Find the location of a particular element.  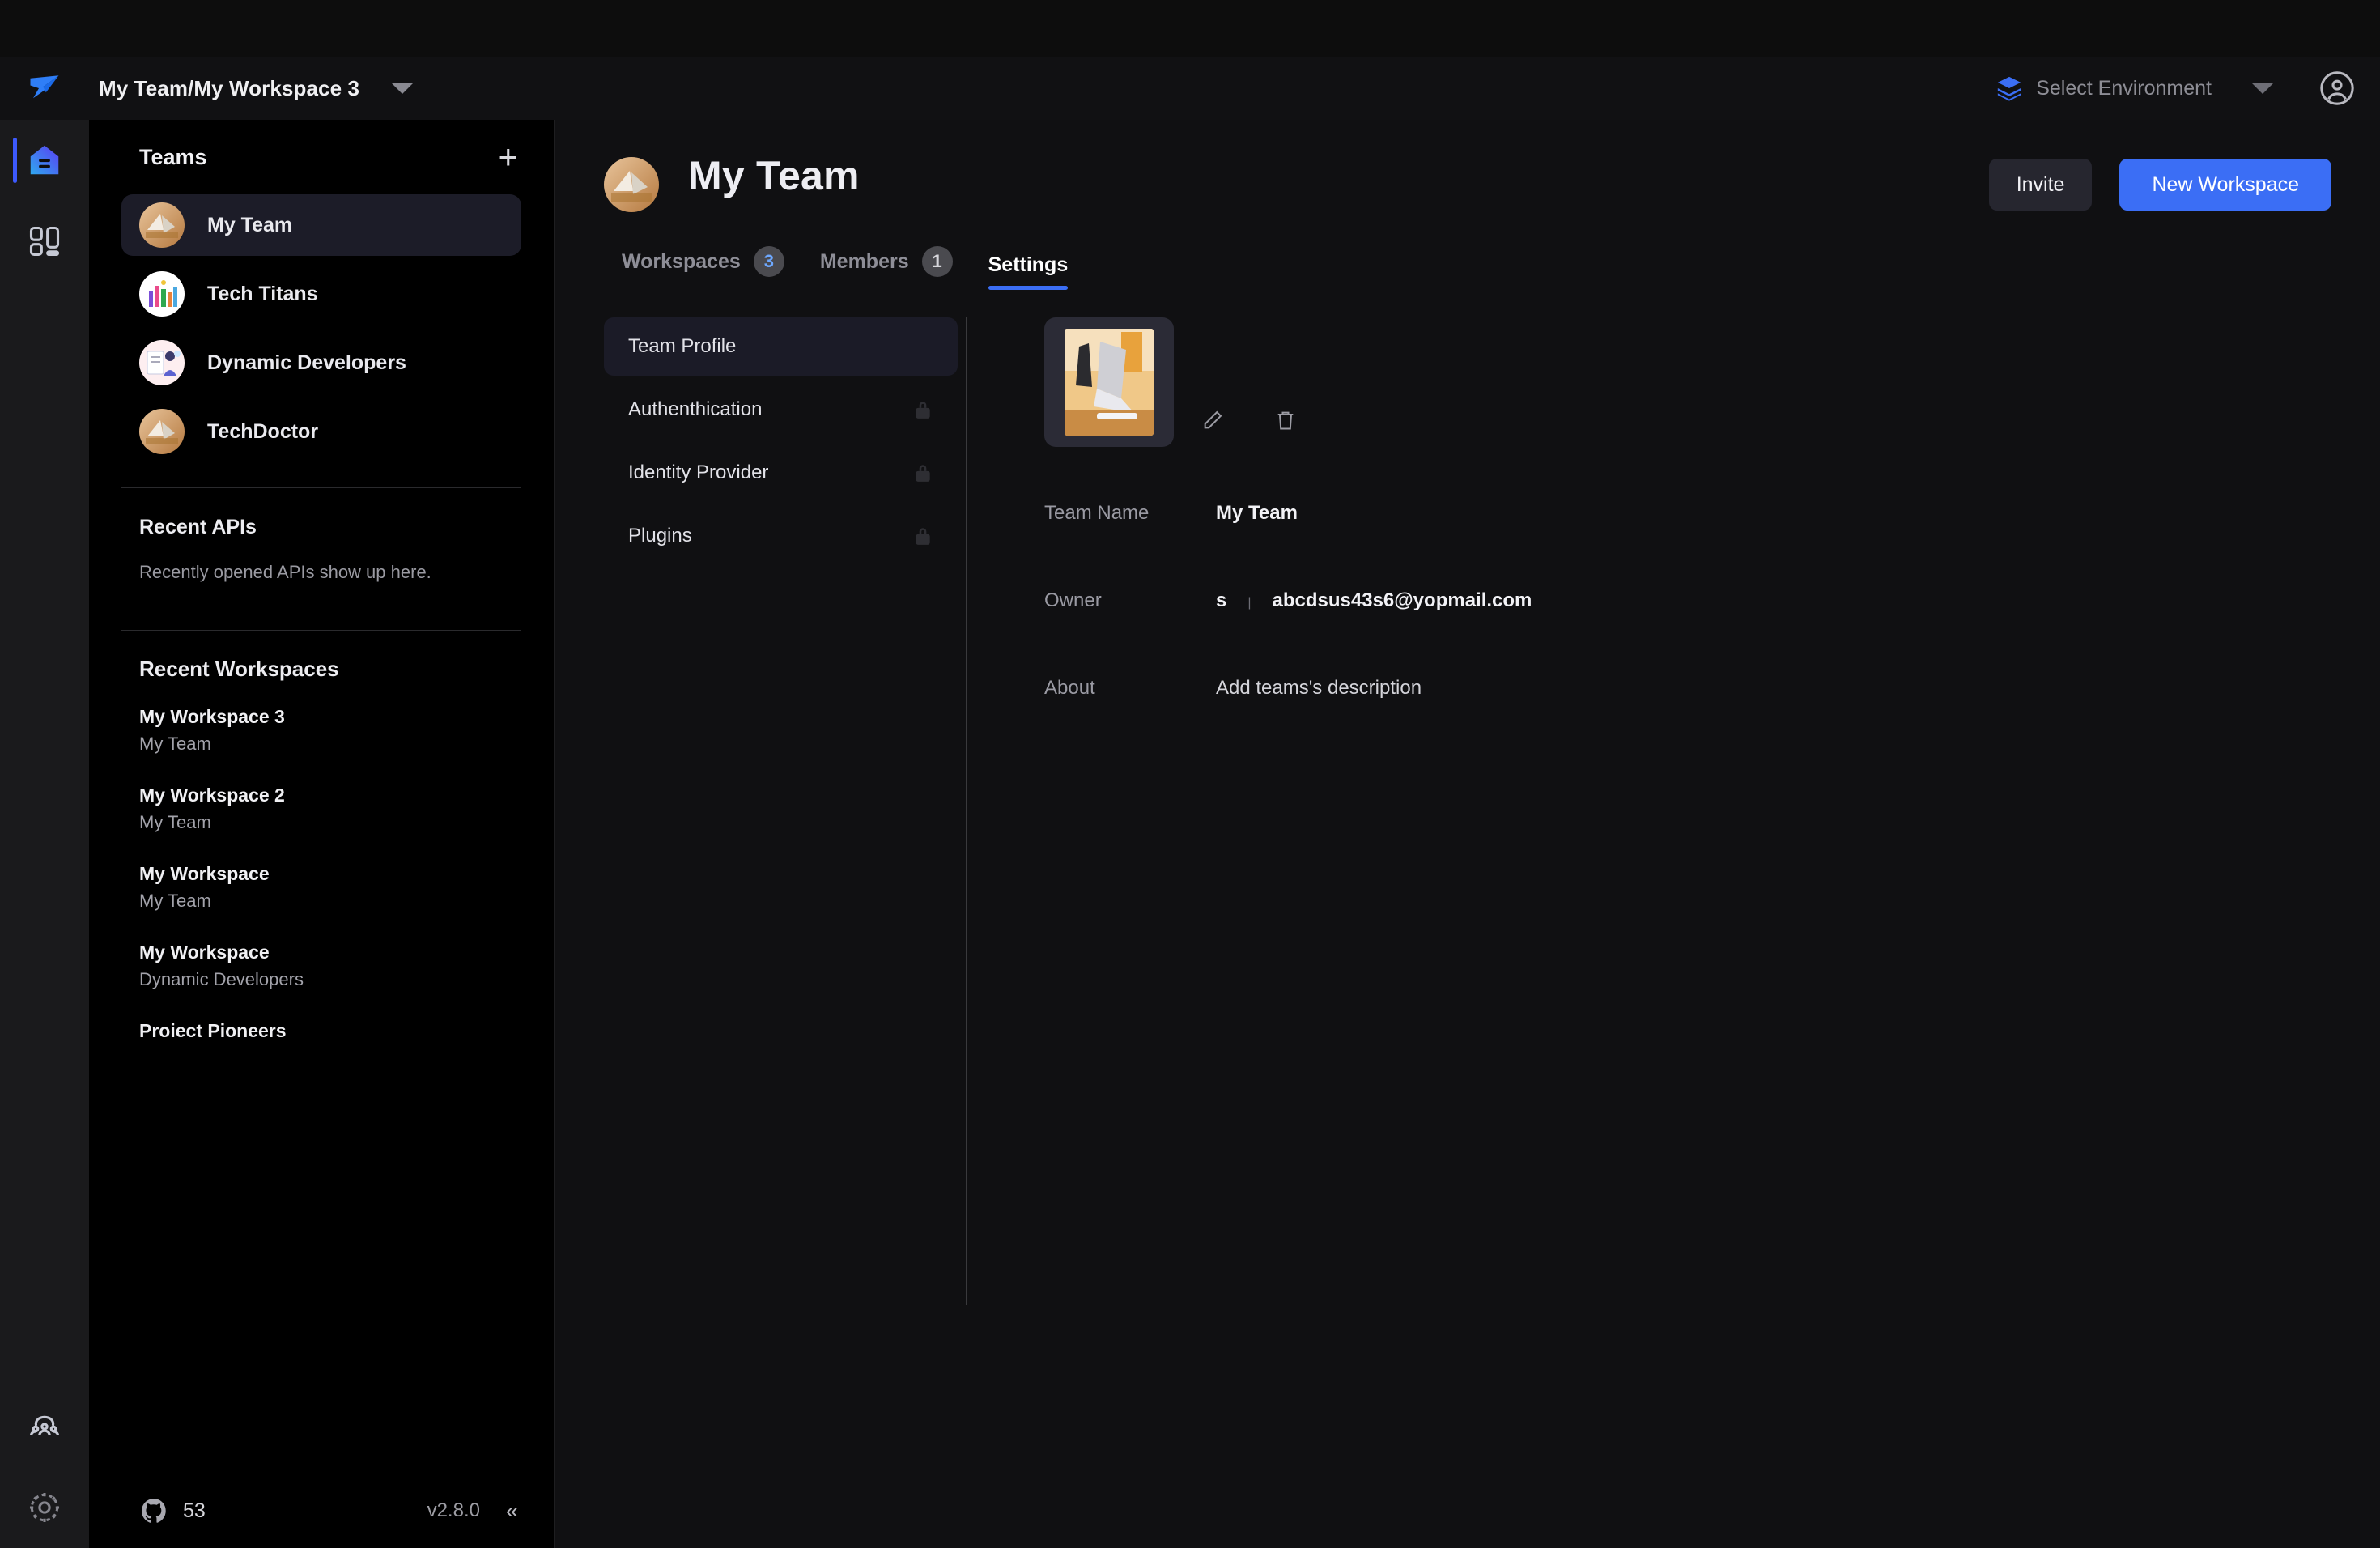

field-label: Team Name is located at coordinates (1097, 513).